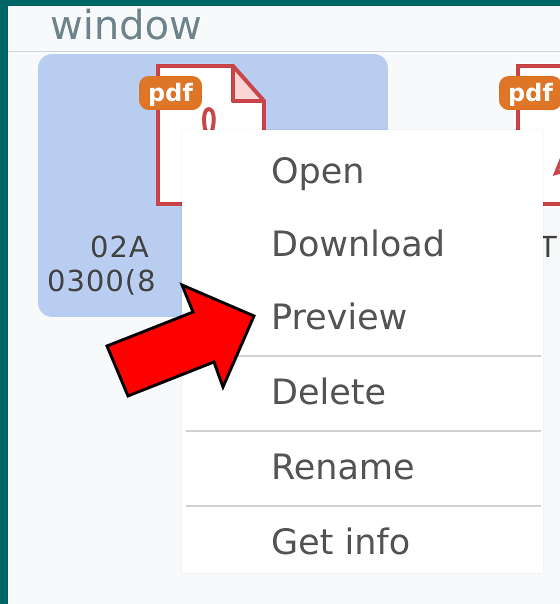  What do you see at coordinates (102, 281) in the screenshot?
I see `file-name: 0300(8` at bounding box center [102, 281].